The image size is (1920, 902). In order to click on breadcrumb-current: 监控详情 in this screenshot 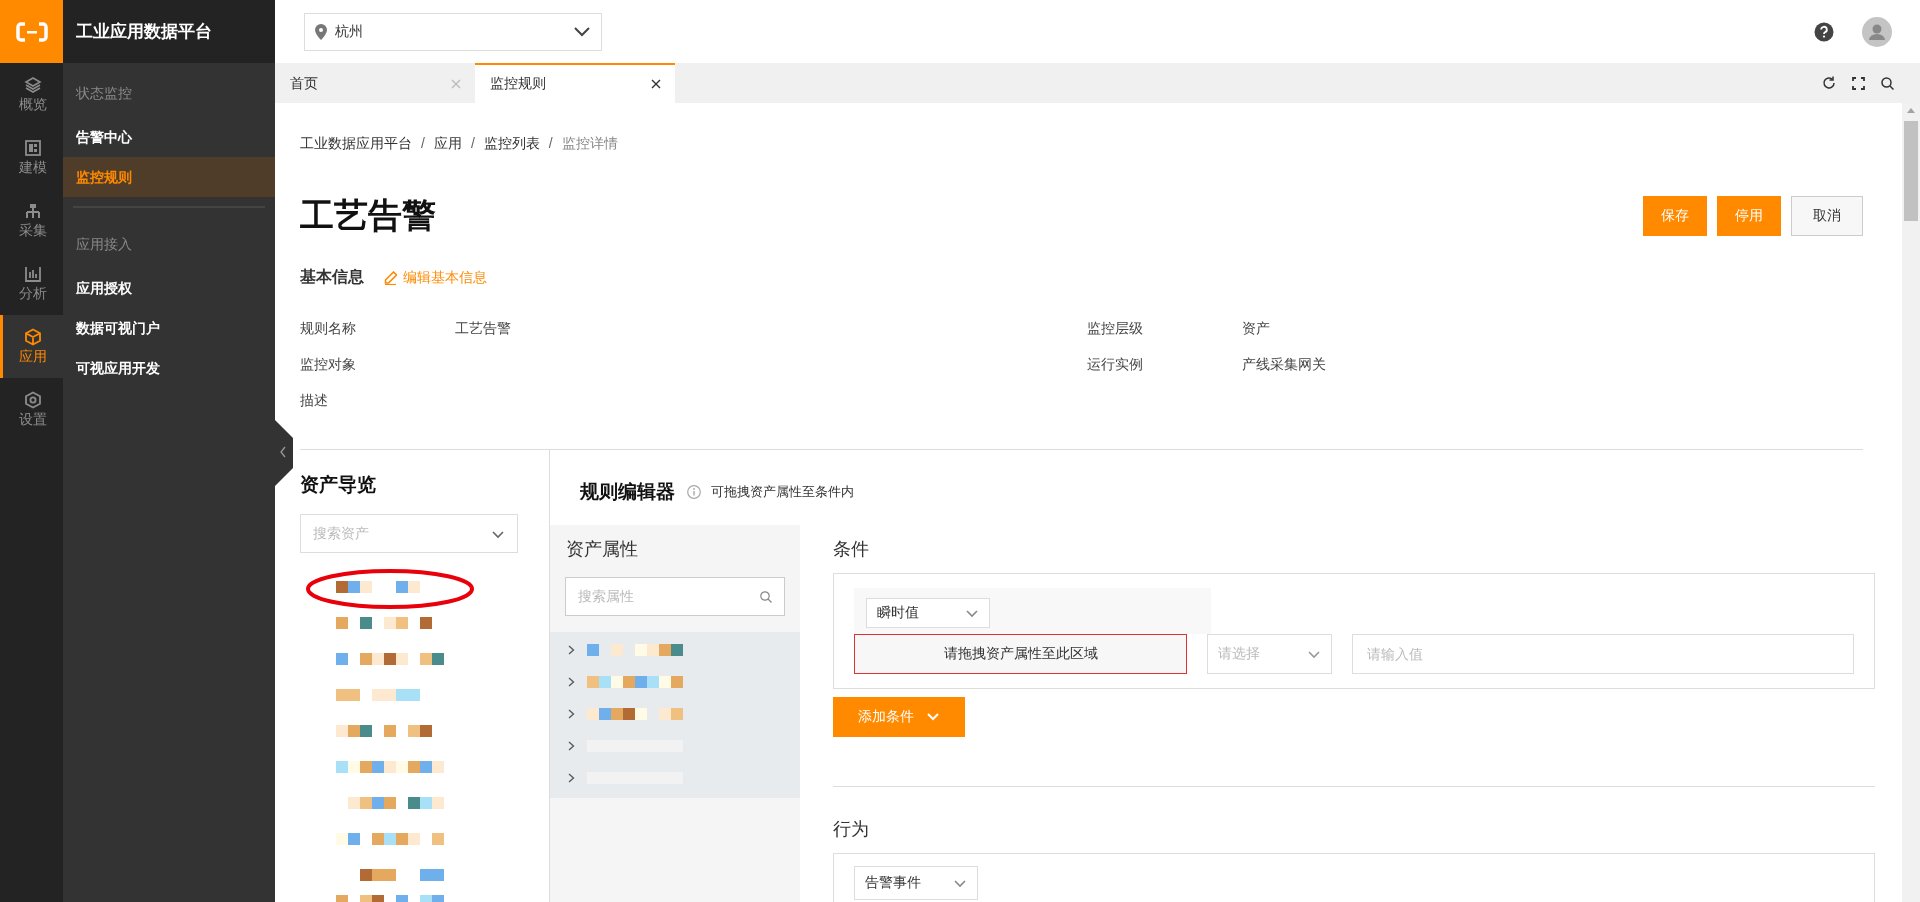, I will do `click(589, 144)`.